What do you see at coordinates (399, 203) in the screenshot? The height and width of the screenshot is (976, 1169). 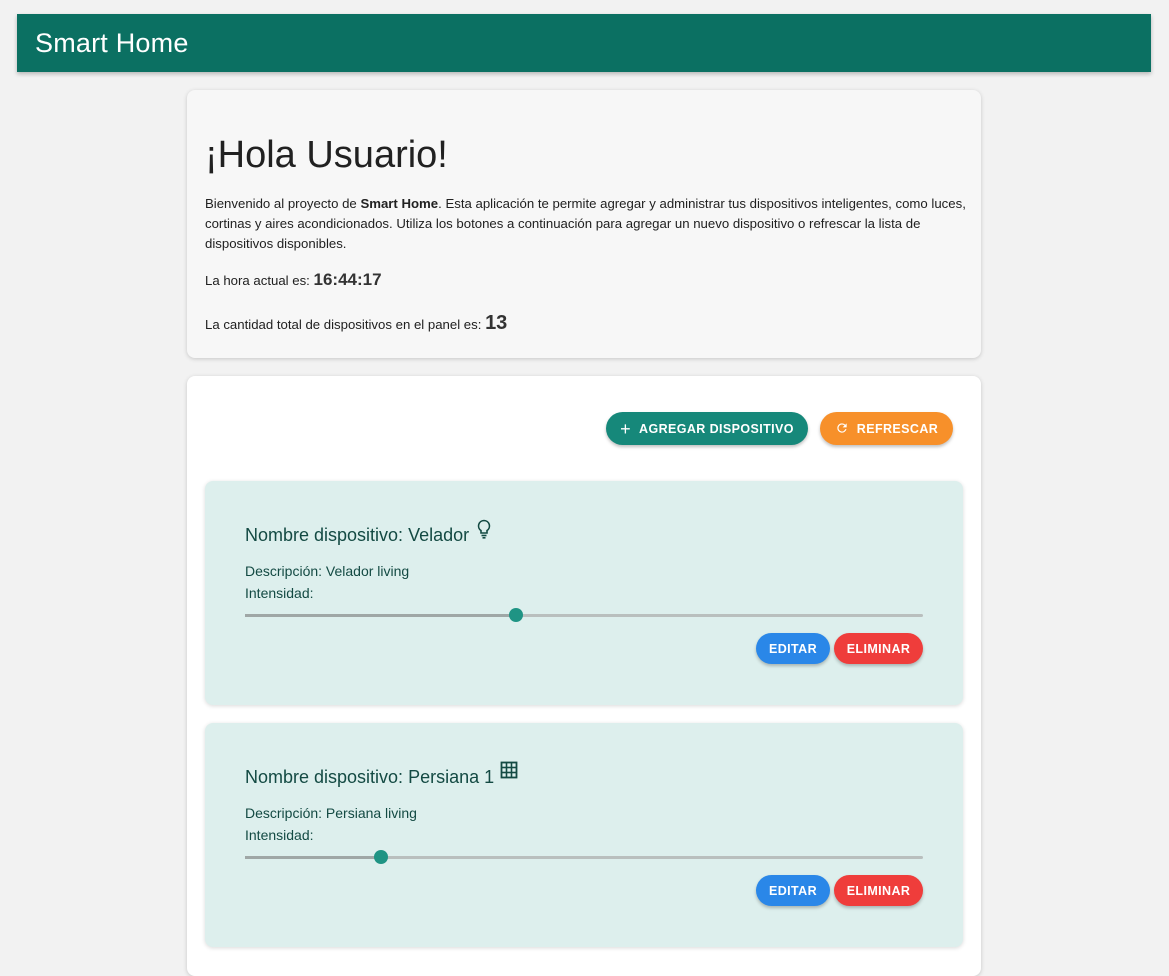 I see `intro-brand: Smart Home` at bounding box center [399, 203].